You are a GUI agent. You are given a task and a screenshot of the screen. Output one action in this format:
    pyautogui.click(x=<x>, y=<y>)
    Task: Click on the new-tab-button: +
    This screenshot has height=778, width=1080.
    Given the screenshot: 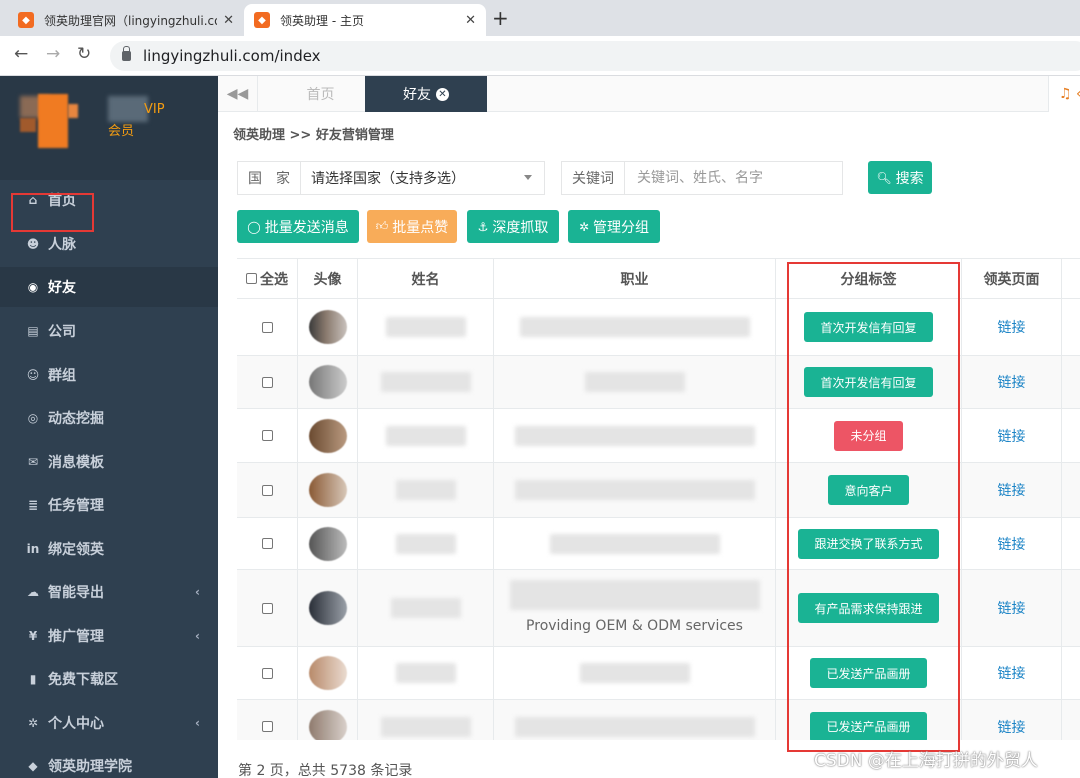 What is the action you would take?
    pyautogui.click(x=500, y=18)
    